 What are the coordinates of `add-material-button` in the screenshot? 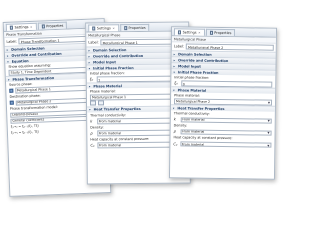 It's located at (93, 103).